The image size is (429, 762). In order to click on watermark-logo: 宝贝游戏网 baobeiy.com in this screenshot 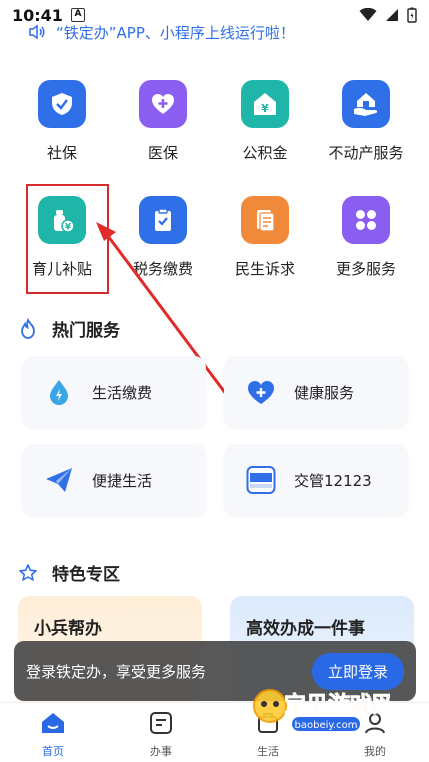, I will do `click(323, 710)`.